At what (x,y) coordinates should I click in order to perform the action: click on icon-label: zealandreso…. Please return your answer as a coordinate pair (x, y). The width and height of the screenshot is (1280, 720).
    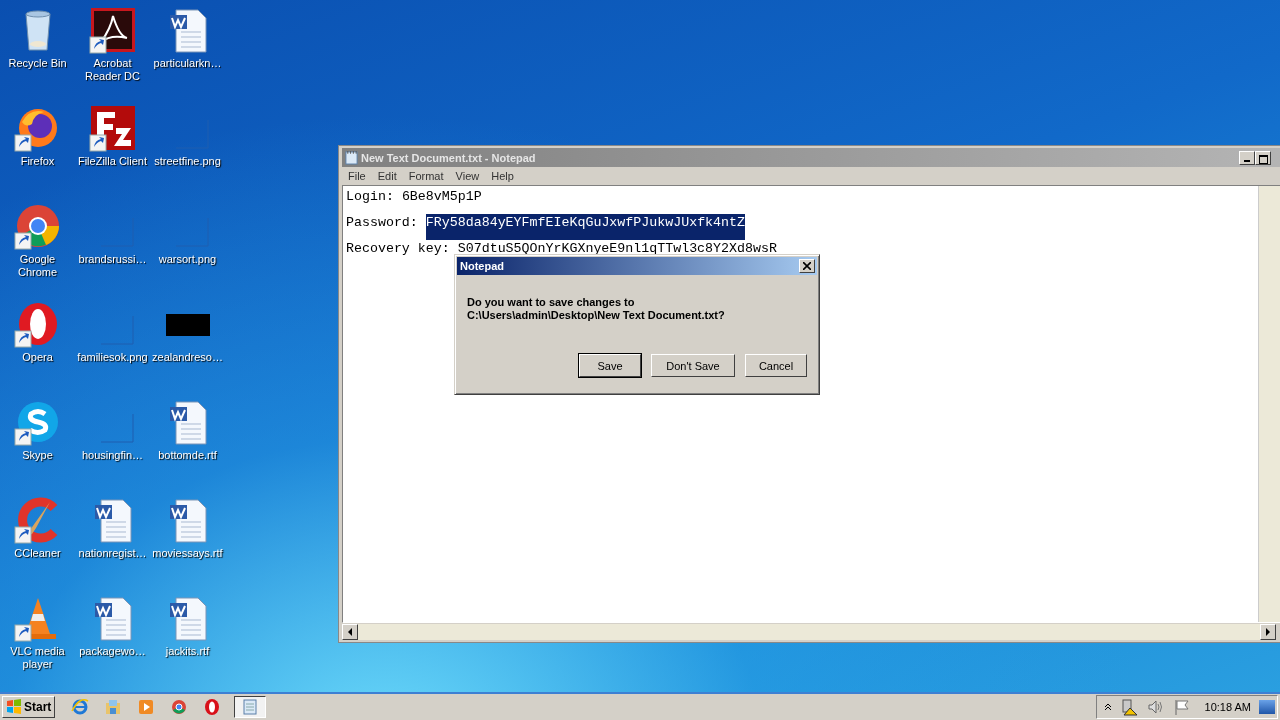
    Looking at the image, I should click on (187, 357).